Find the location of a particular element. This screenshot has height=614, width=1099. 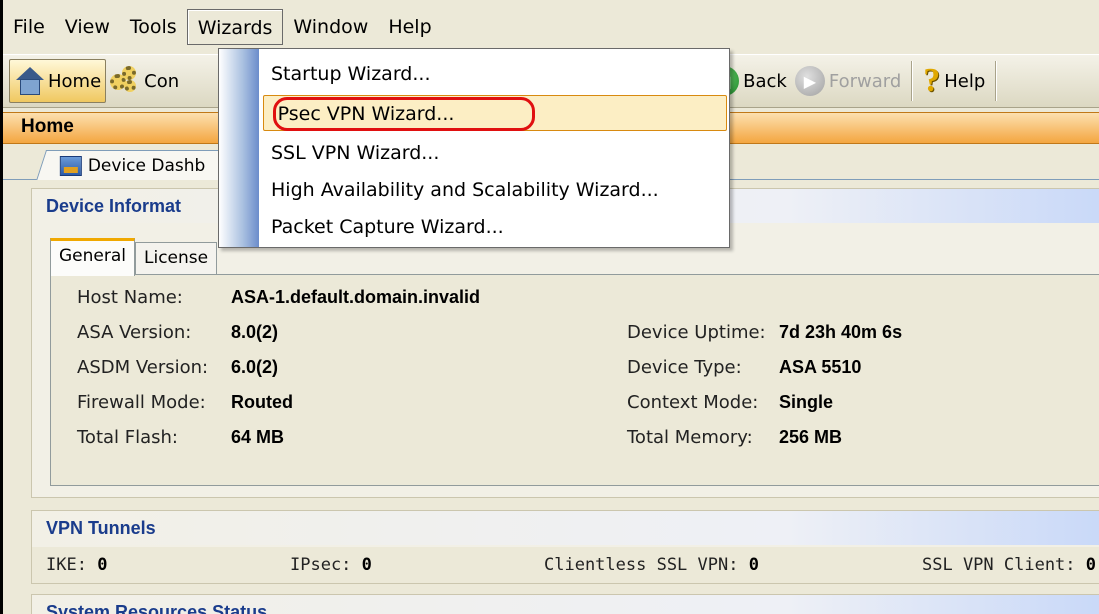

forward-button: ▶ Forward is located at coordinates (848, 81).